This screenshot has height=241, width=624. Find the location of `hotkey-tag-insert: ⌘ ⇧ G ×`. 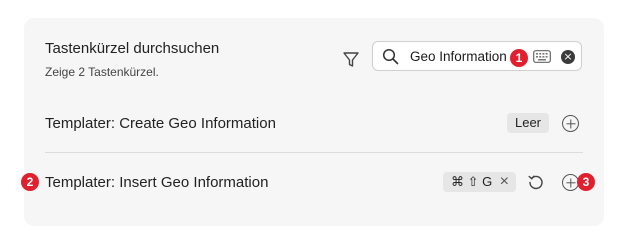

hotkey-tag-insert: ⌘ ⇧ G × is located at coordinates (479, 182).